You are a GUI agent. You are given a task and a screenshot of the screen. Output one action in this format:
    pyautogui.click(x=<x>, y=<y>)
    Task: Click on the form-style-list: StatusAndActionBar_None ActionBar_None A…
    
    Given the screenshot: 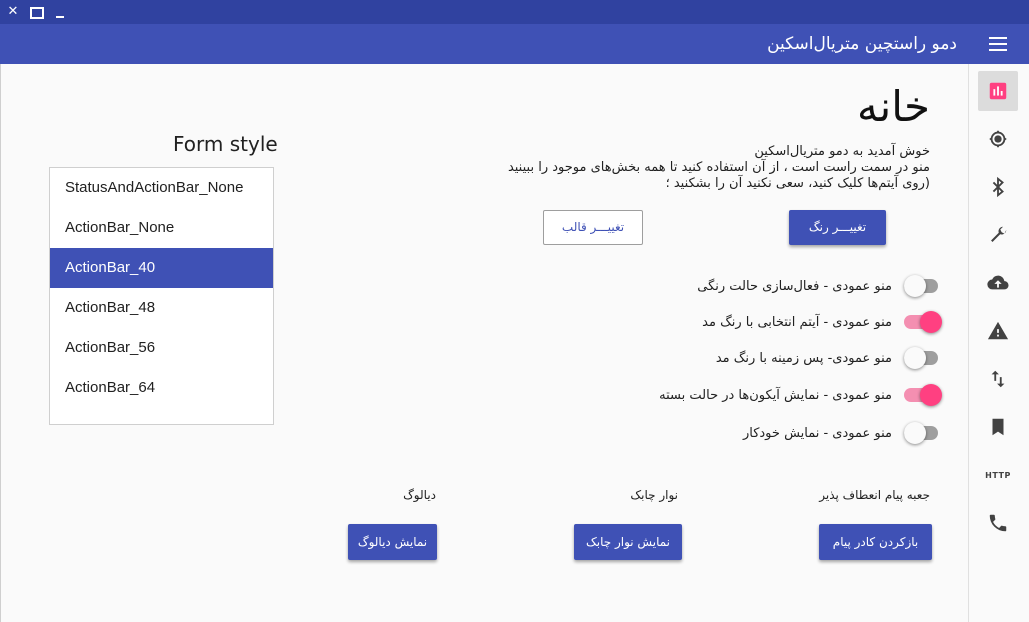 What is the action you would take?
    pyautogui.click(x=161, y=296)
    